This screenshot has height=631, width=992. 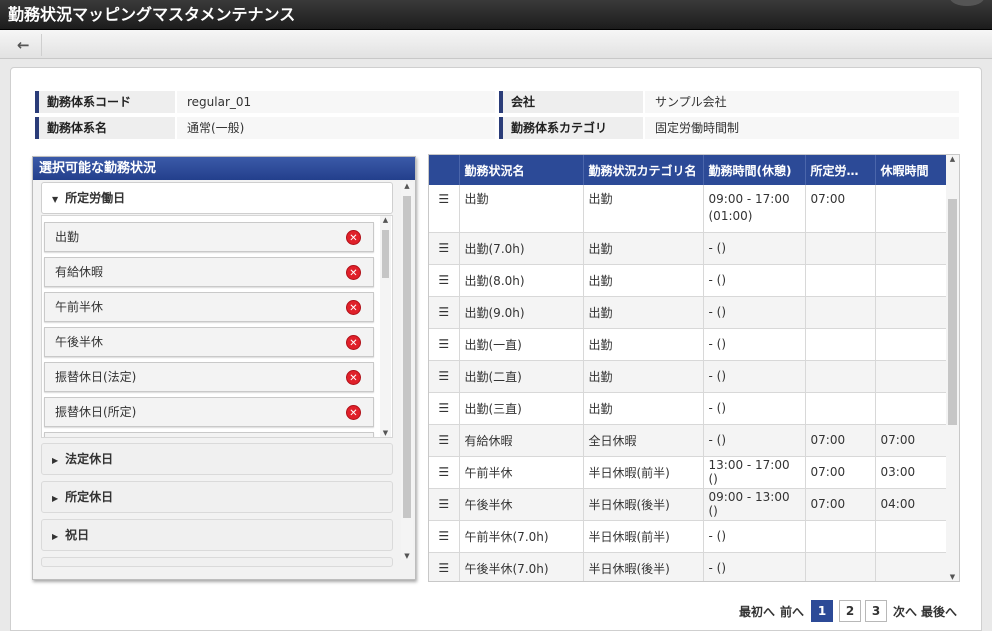 I want to click on section-header-legal-holiday: ▶ 法定休日, so click(x=217, y=459).